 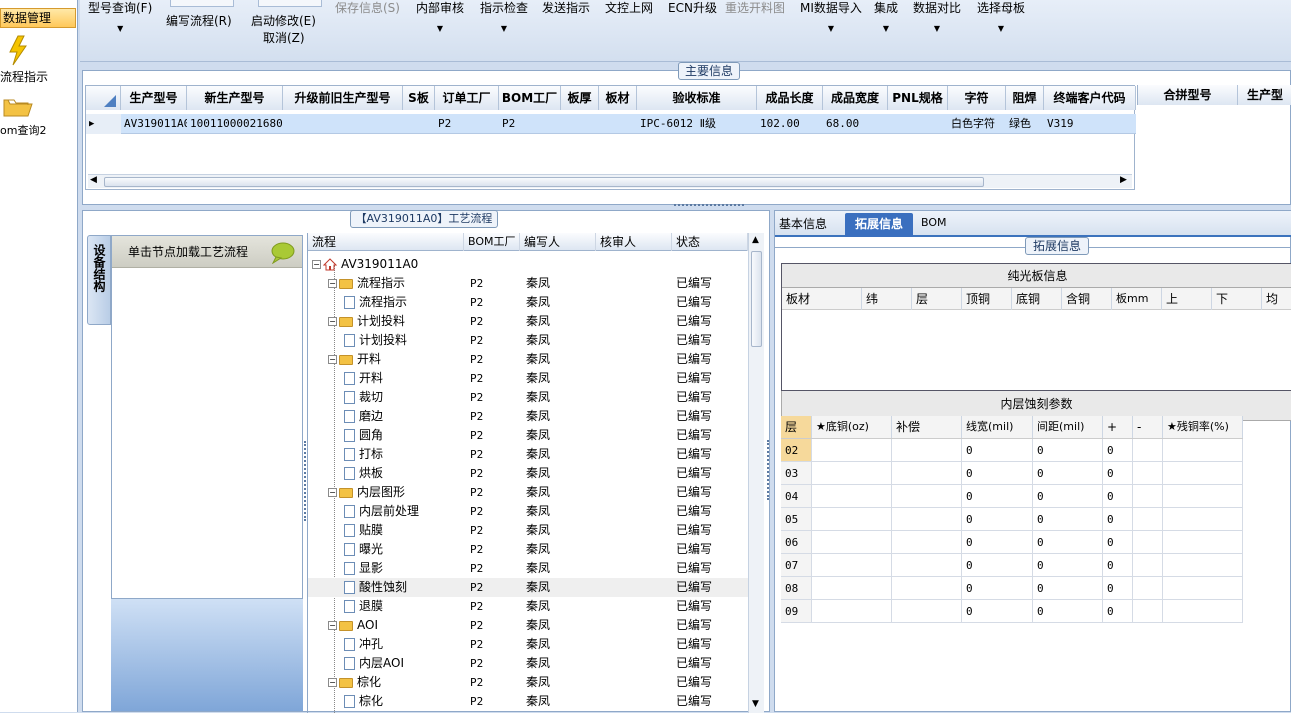 I want to click on etch-row: 08 0 0 0, so click(x=1012, y=588).